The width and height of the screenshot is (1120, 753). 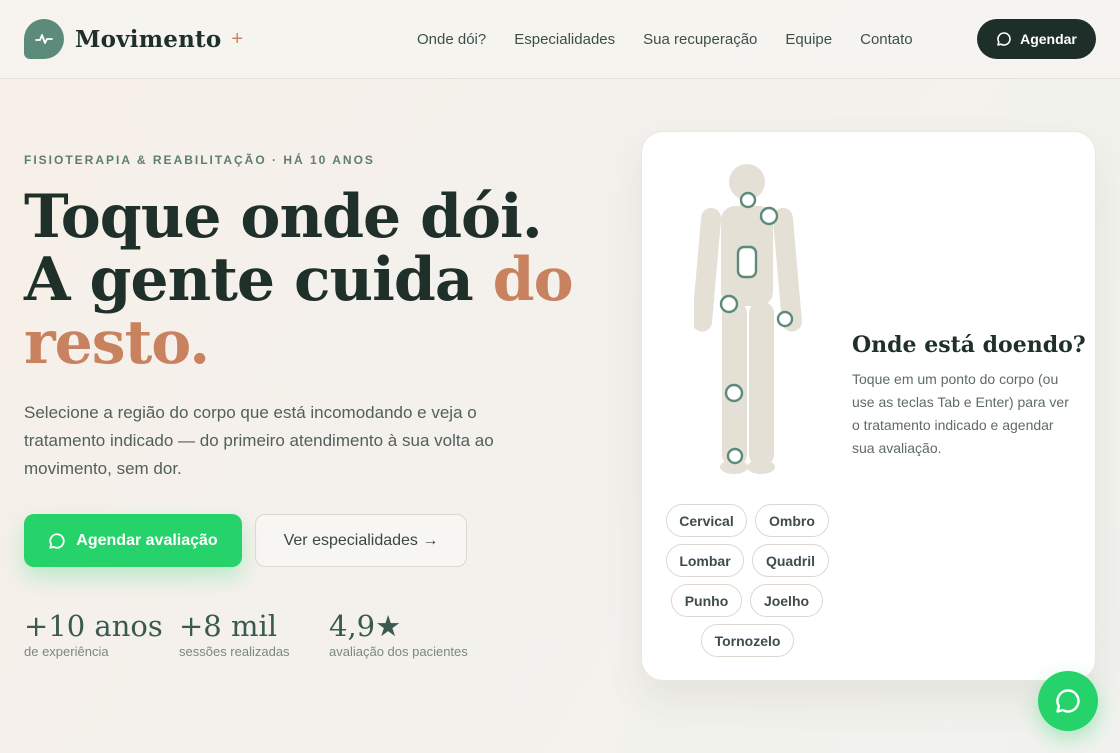 What do you see at coordinates (237, 38) in the screenshot?
I see `brand-plus: +` at bounding box center [237, 38].